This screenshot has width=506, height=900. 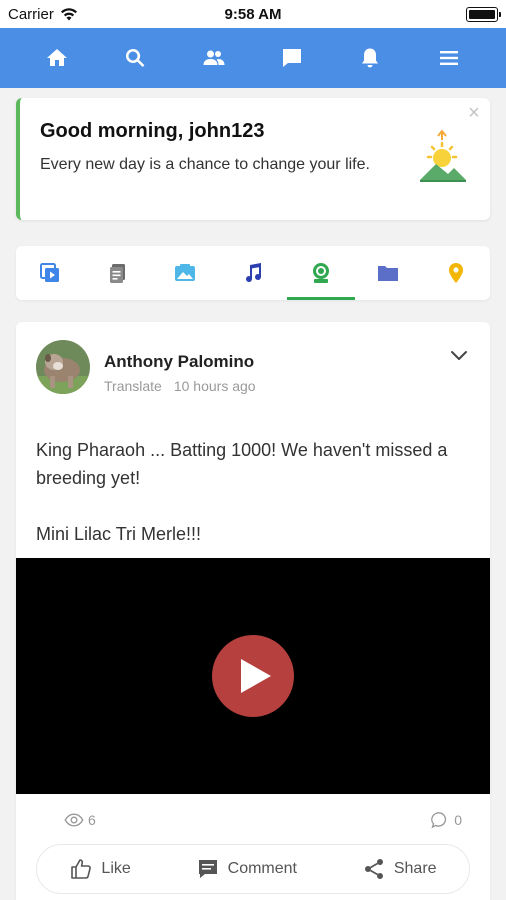 What do you see at coordinates (253, 822) in the screenshot?
I see `post-stats: 6 0` at bounding box center [253, 822].